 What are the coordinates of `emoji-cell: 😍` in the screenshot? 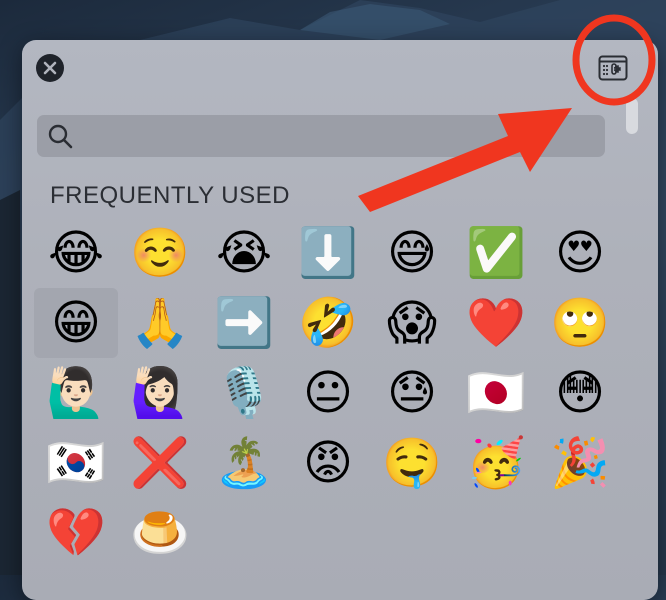 It's located at (580, 253).